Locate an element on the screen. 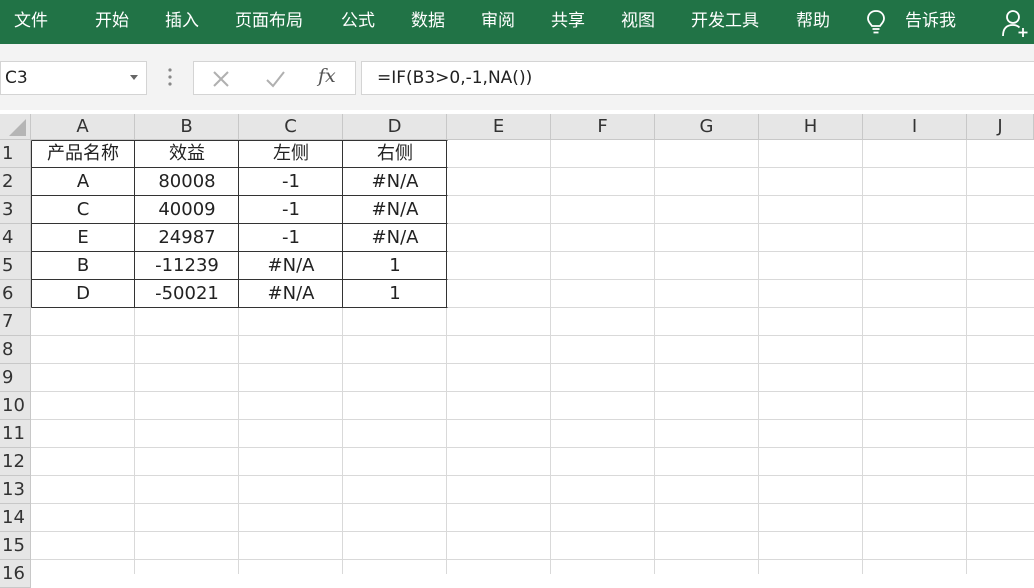 The height and width of the screenshot is (588, 1034). cancel-icon is located at coordinates (221, 79).